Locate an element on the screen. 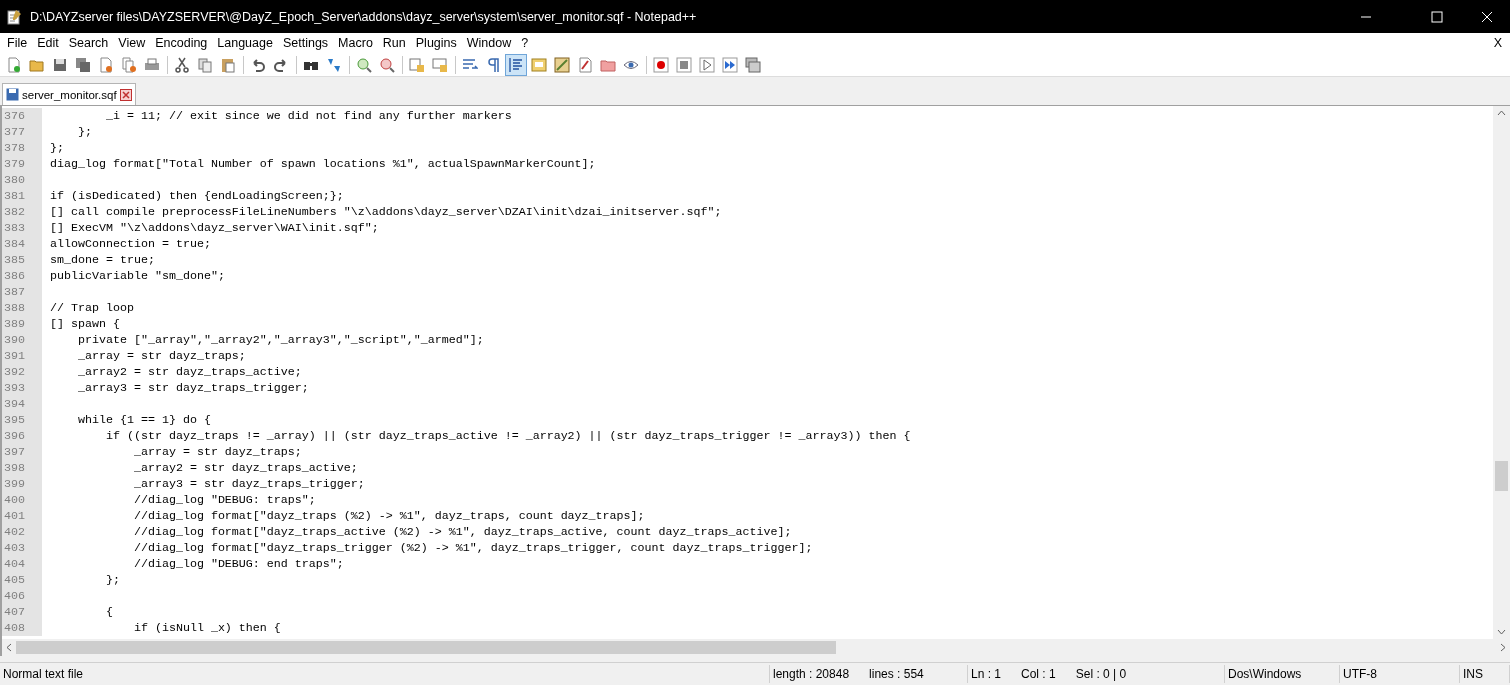  code-line: //diag_log format["dayz_traps_trigger (%2) -> %1", dayz_traps_trigger, count dayz_traps_trigger]; is located at coordinates (472, 548).